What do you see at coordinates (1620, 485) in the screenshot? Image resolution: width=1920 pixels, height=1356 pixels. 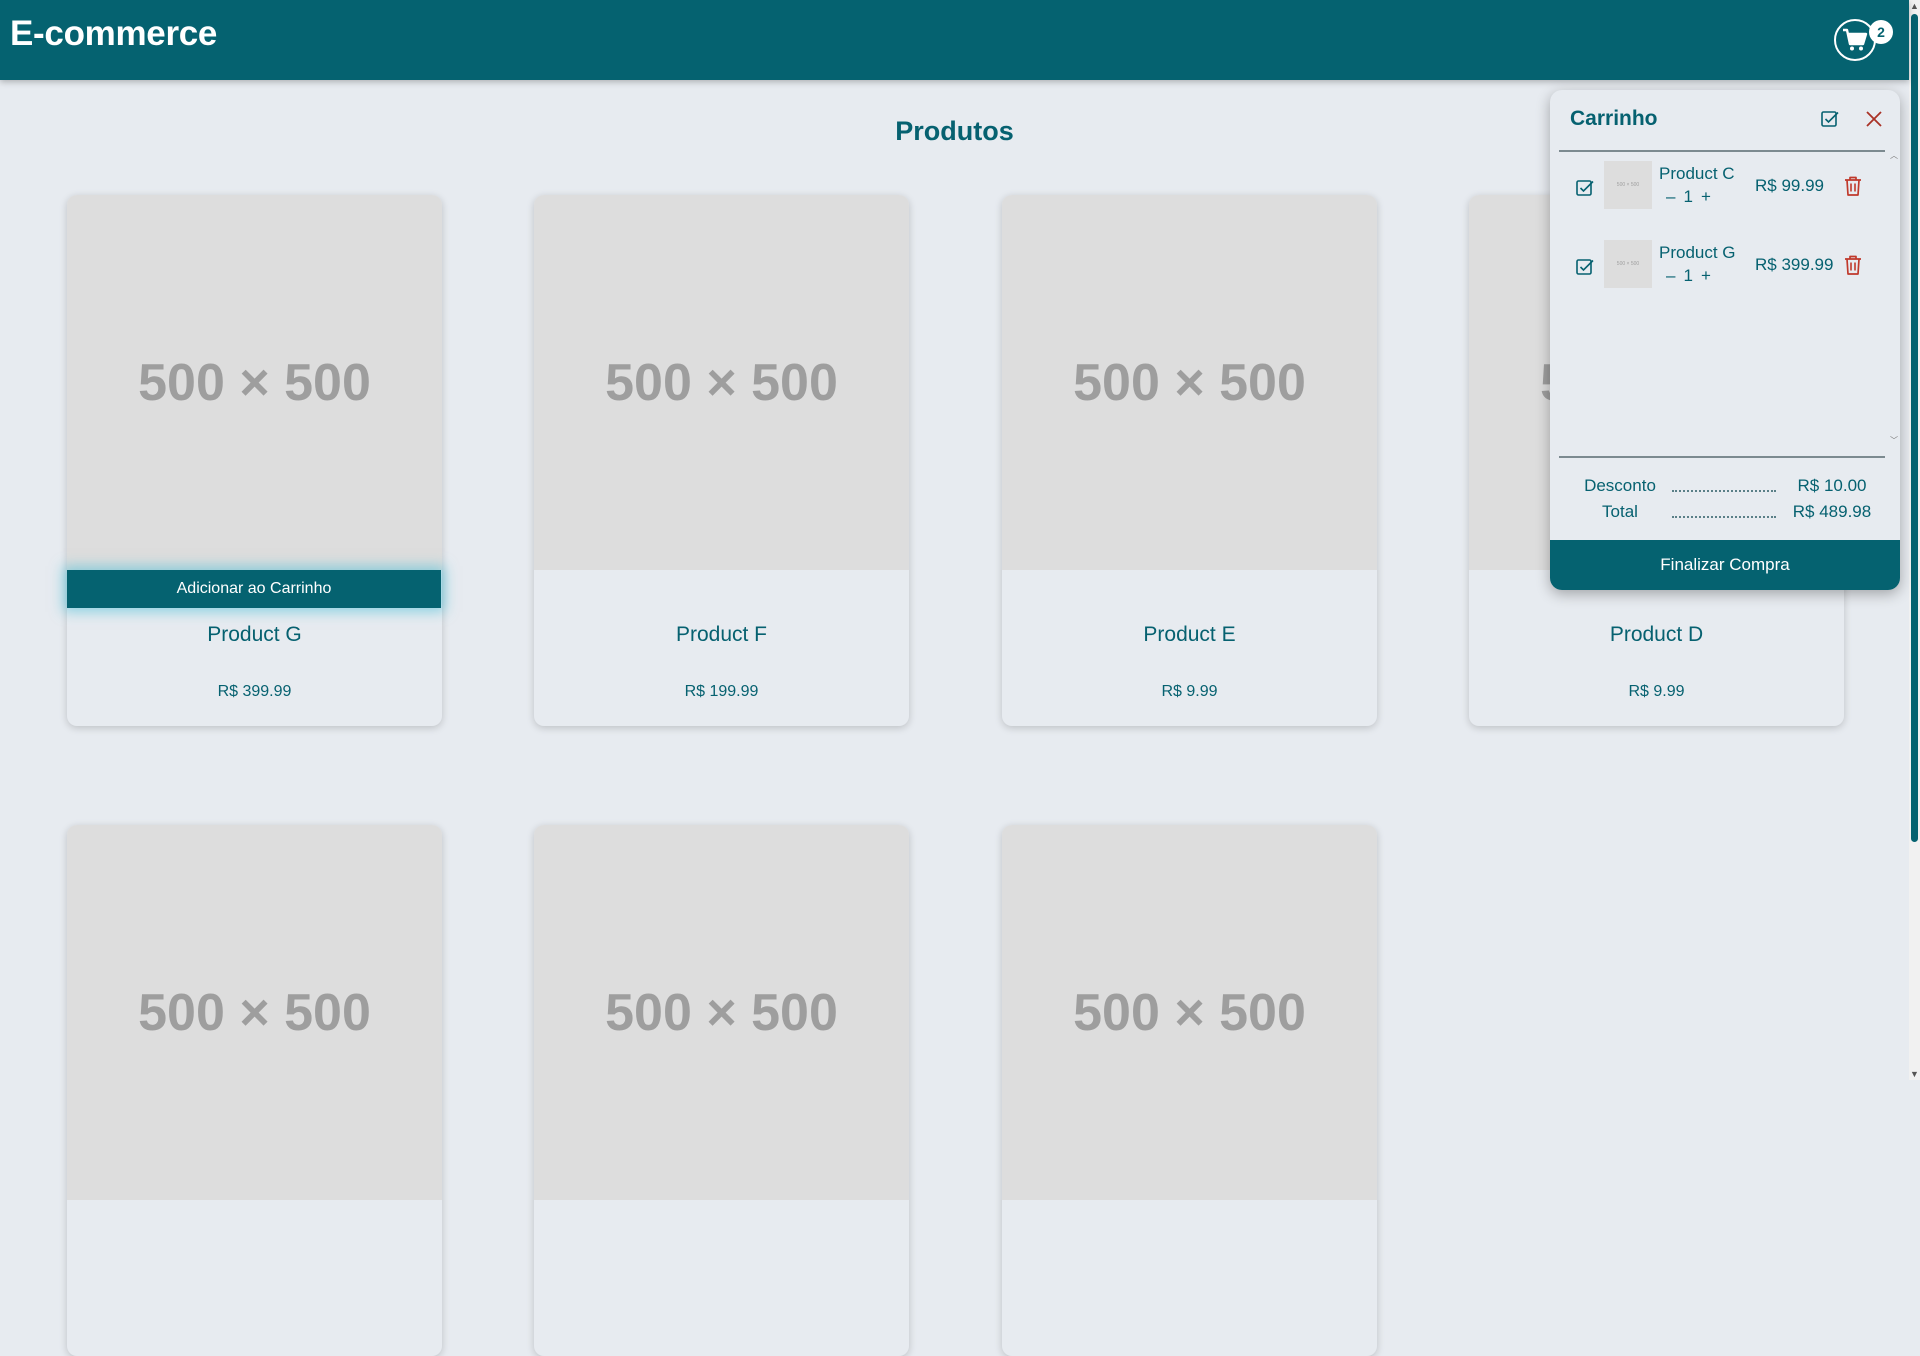 I see `discount-label: Desconto` at bounding box center [1620, 485].